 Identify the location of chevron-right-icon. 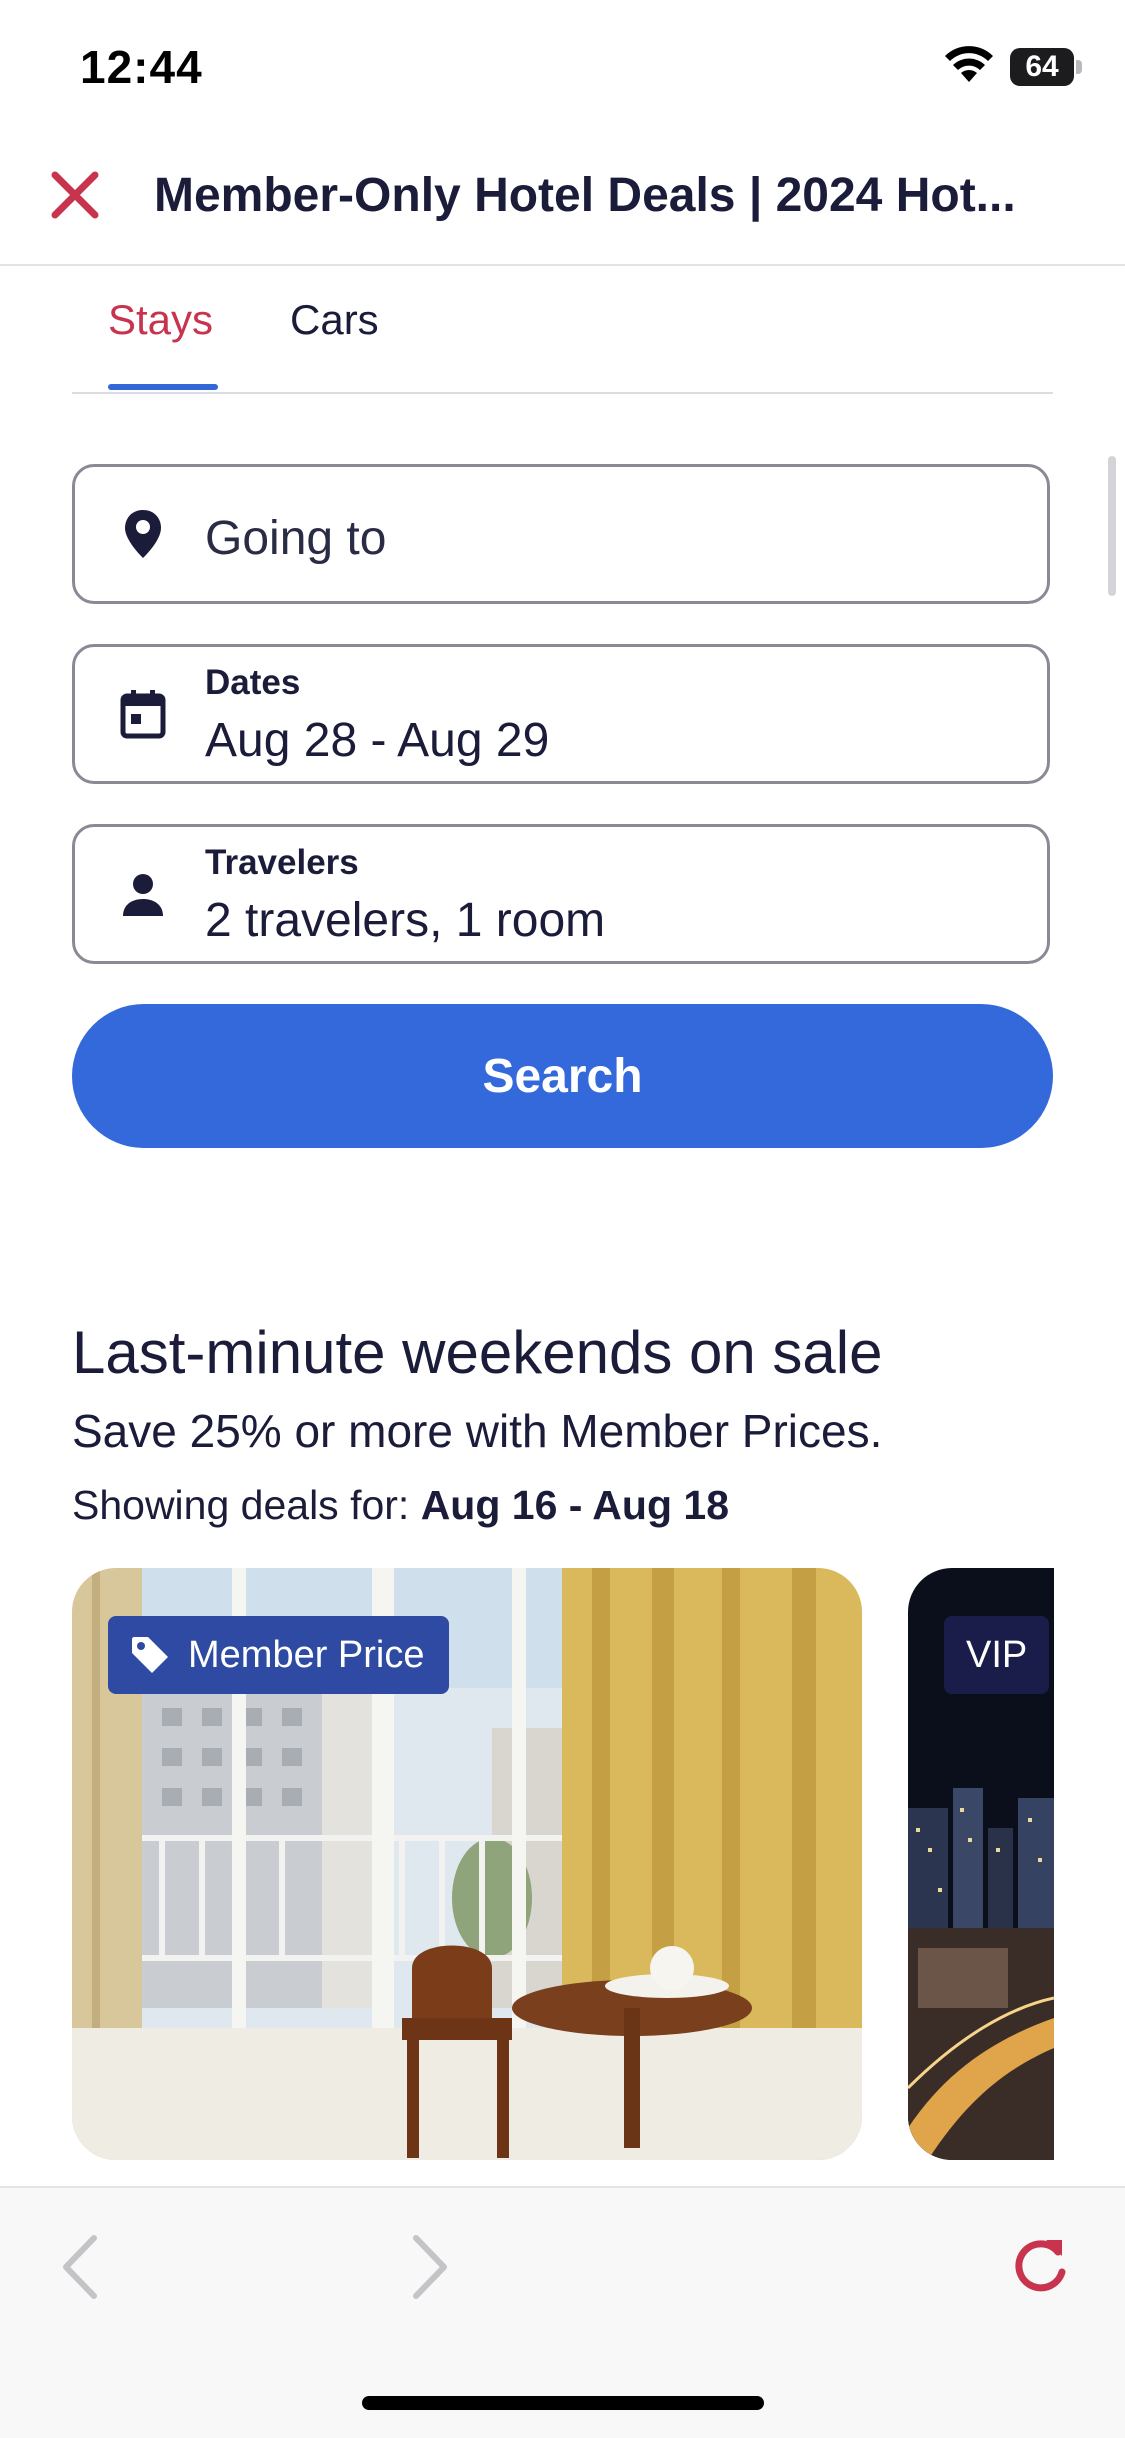
(430, 2267).